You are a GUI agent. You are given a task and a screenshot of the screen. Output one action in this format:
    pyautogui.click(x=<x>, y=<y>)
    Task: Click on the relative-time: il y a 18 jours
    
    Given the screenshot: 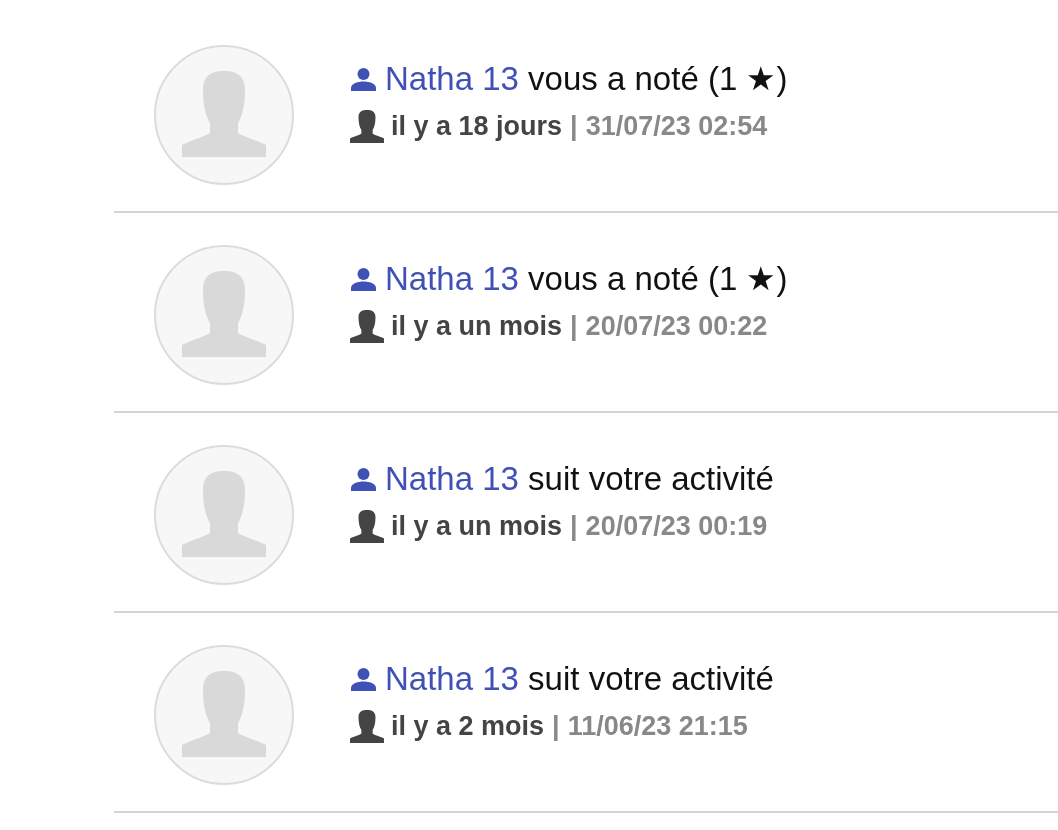 What is the action you would take?
    pyautogui.click(x=477, y=126)
    